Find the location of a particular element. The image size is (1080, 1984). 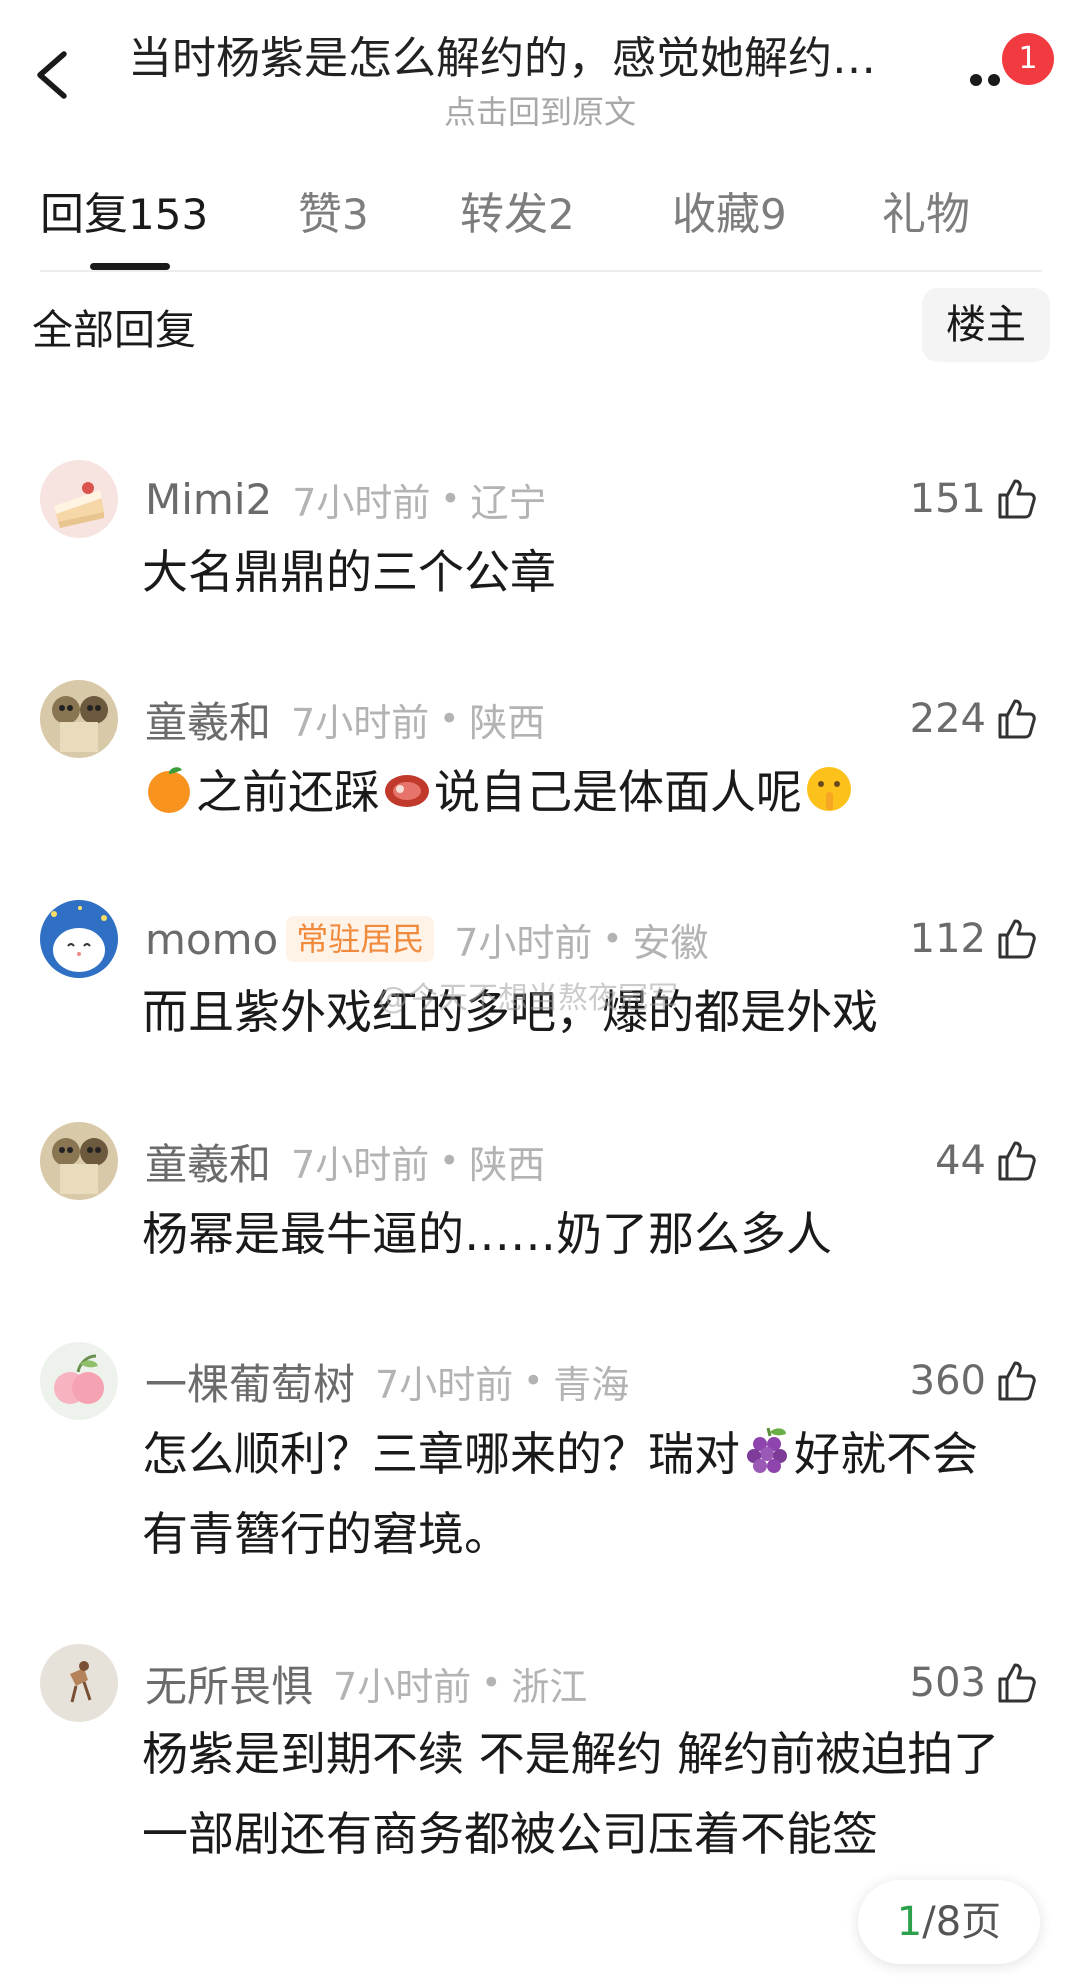

cake-avatar-image is located at coordinates (79, 499).